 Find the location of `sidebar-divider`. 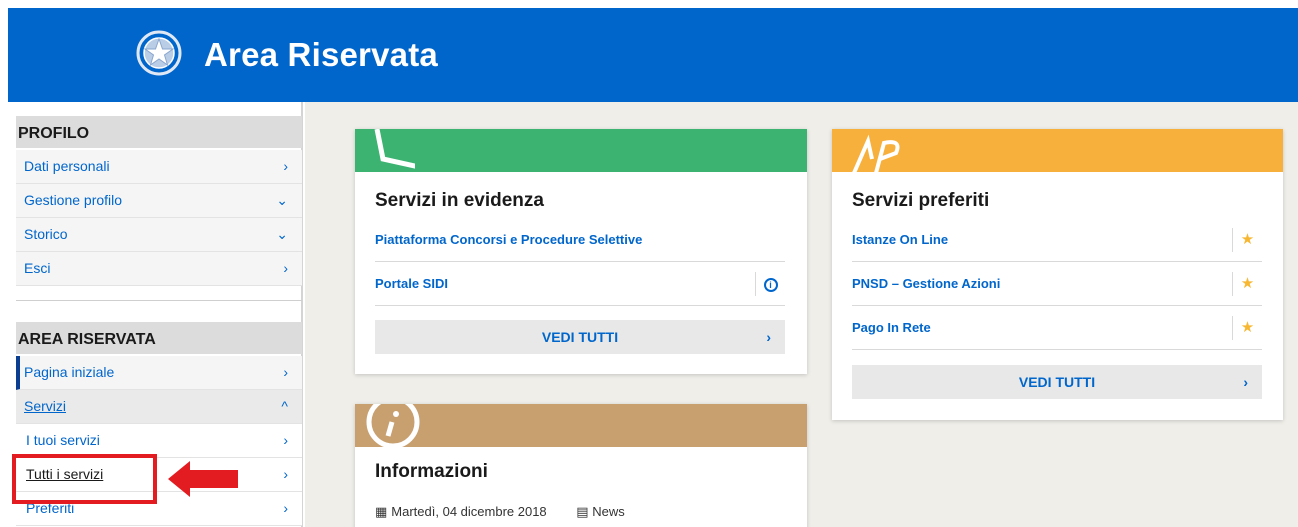

sidebar-divider is located at coordinates (159, 300).